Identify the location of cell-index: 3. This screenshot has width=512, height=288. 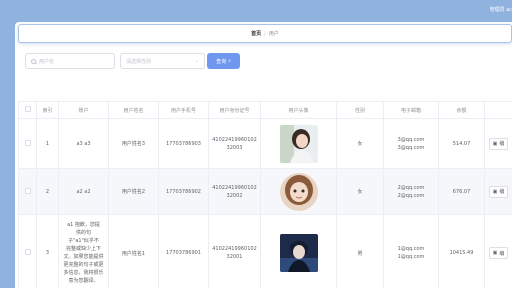
(47, 251).